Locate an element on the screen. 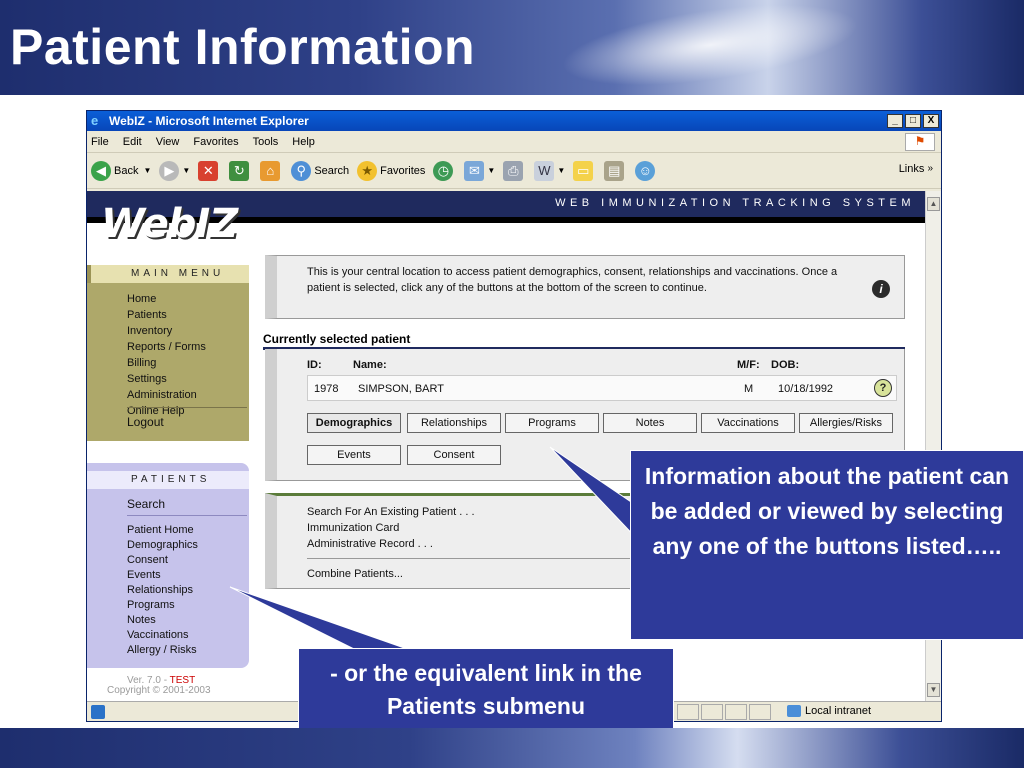 Image resolution: width=1024 pixels, height=768 pixels. immunization-card-link: Immunization Card is located at coordinates (391, 528).